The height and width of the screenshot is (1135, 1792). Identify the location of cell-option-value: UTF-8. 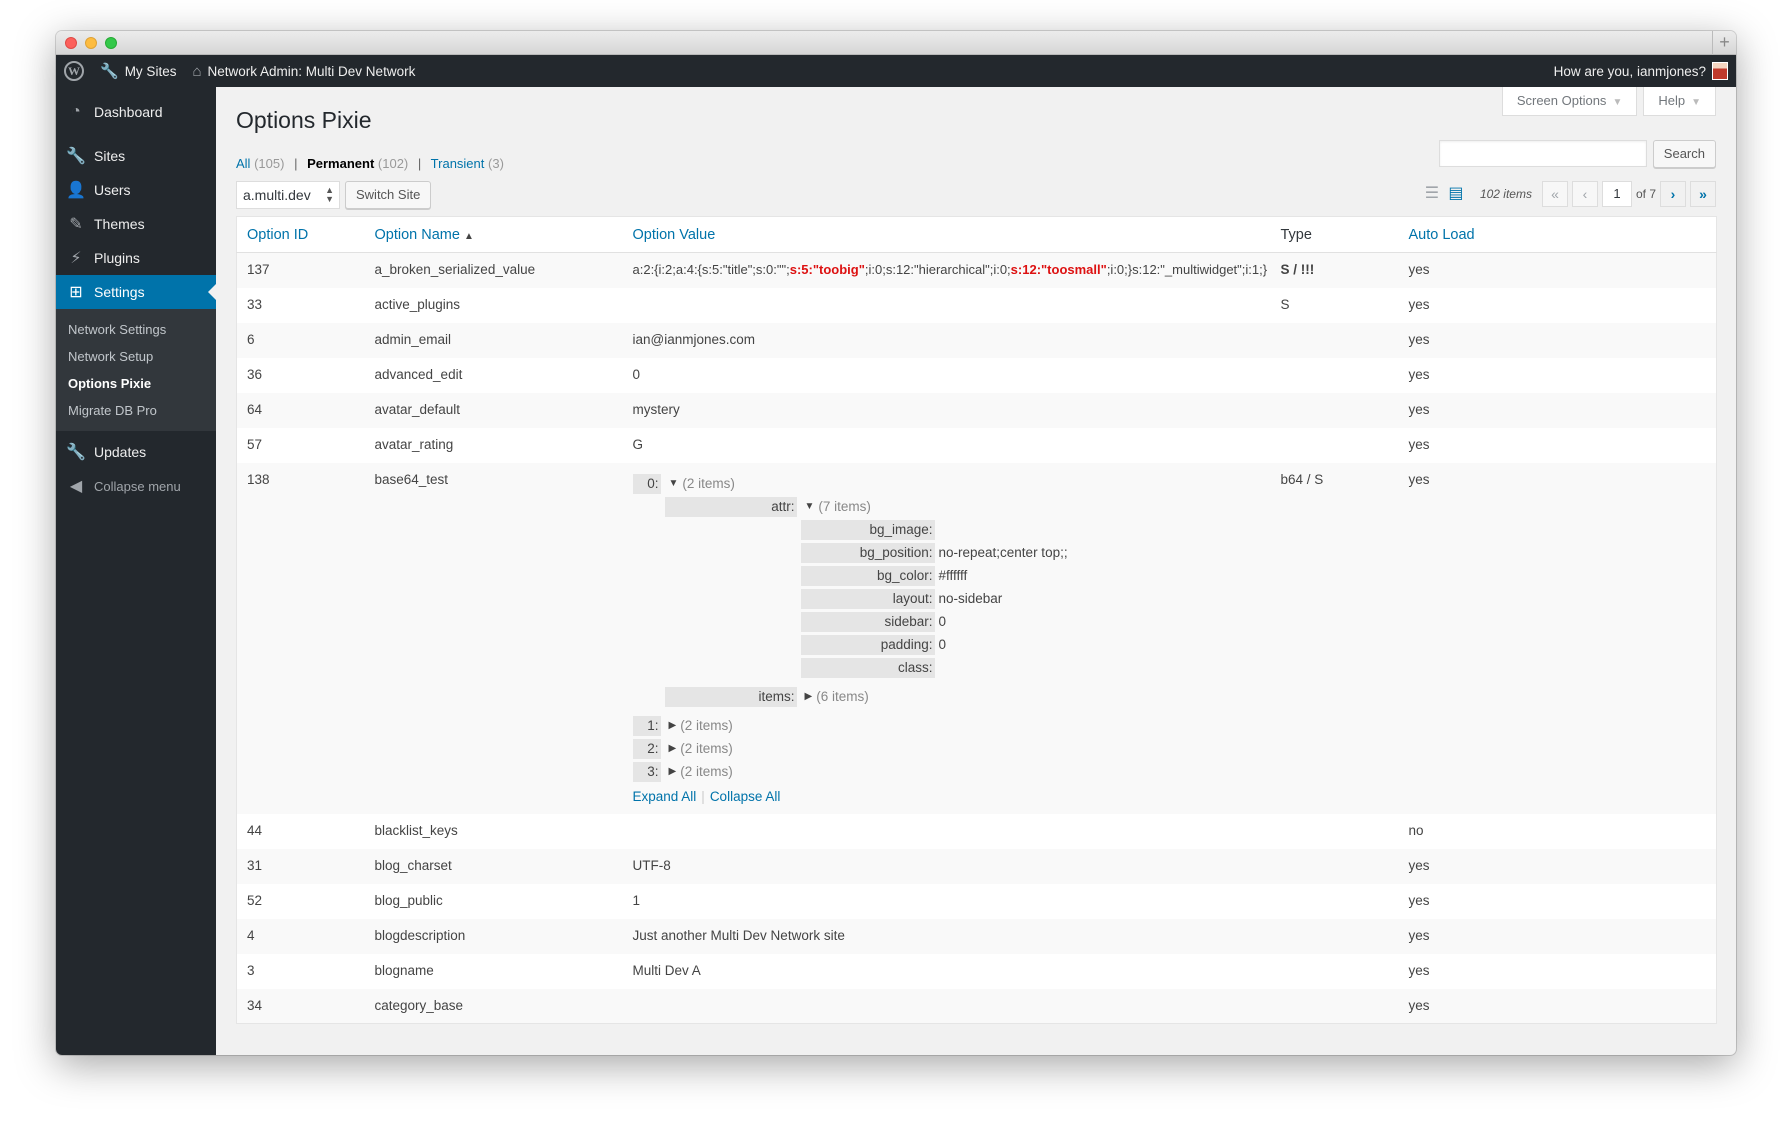
(946, 866).